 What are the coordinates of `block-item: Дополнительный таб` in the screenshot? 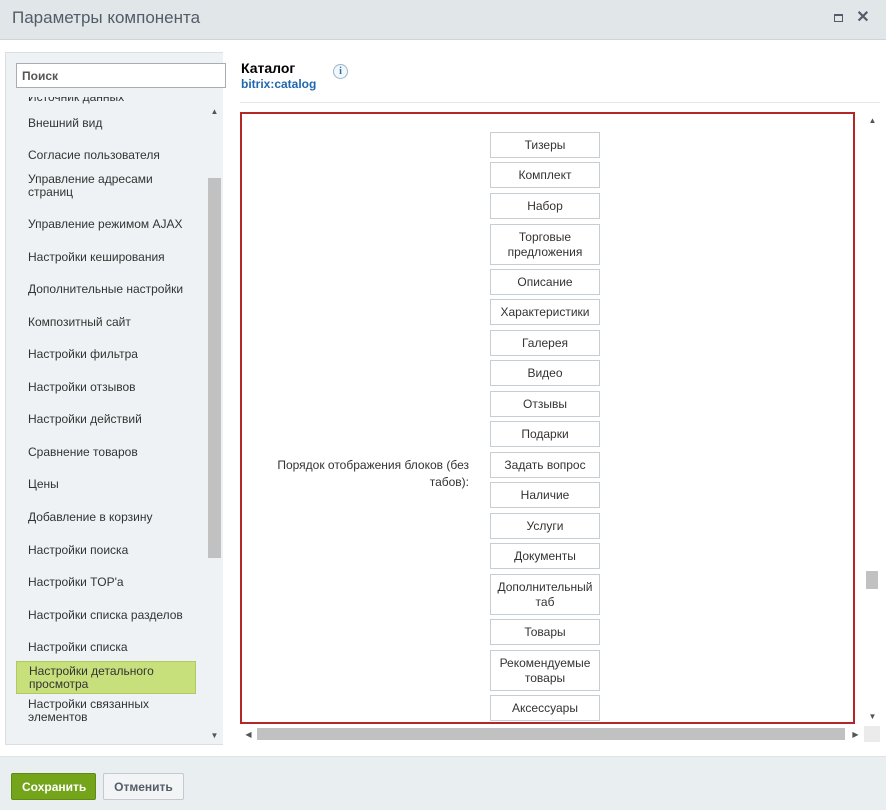 It's located at (545, 594).